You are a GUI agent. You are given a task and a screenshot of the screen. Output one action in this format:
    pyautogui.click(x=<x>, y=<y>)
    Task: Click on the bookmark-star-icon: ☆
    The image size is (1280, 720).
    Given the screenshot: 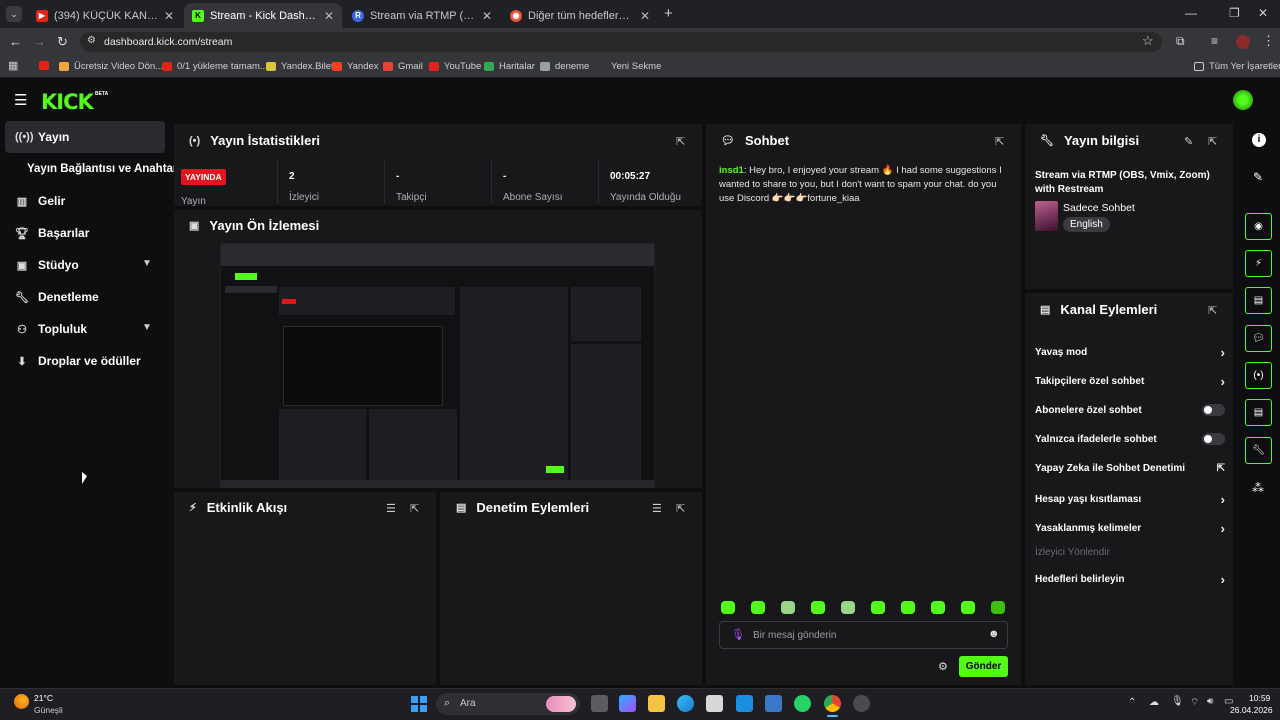 What is the action you would take?
    pyautogui.click(x=1148, y=41)
    